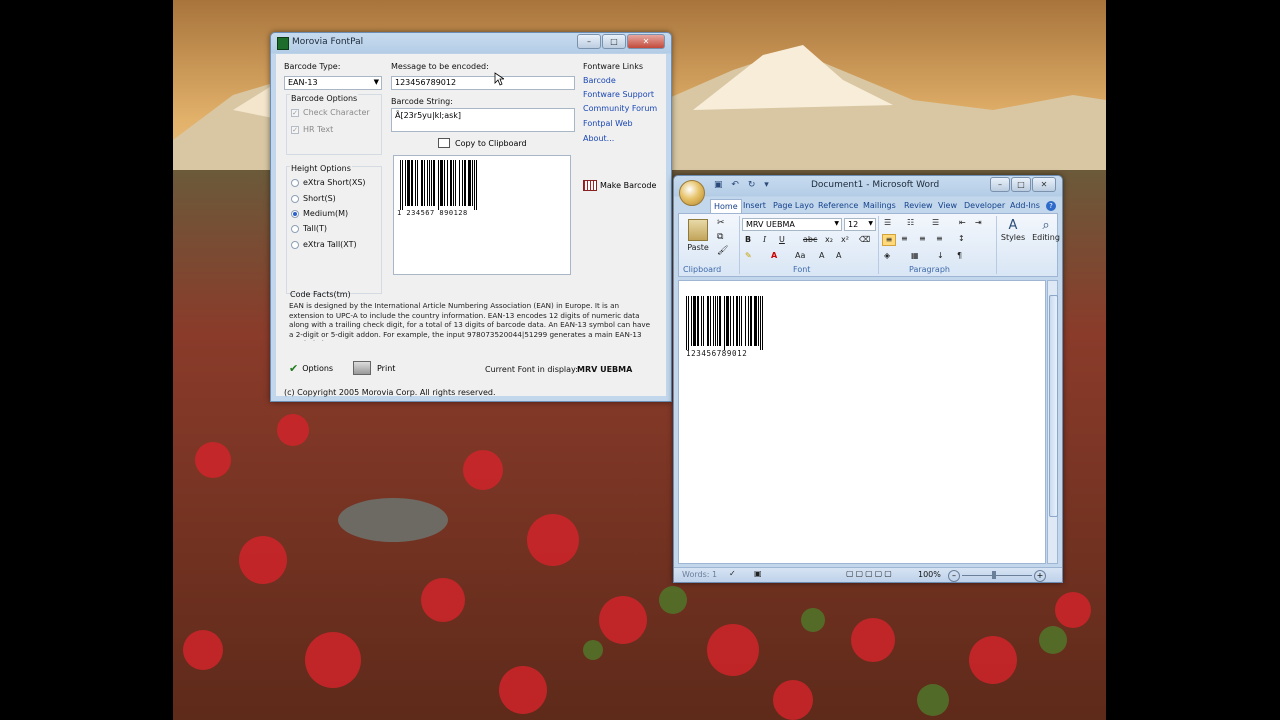 Image resolution: width=1280 pixels, height=720 pixels. I want to click on copy-clipboard-button: Copy to Clipboard, so click(482, 143).